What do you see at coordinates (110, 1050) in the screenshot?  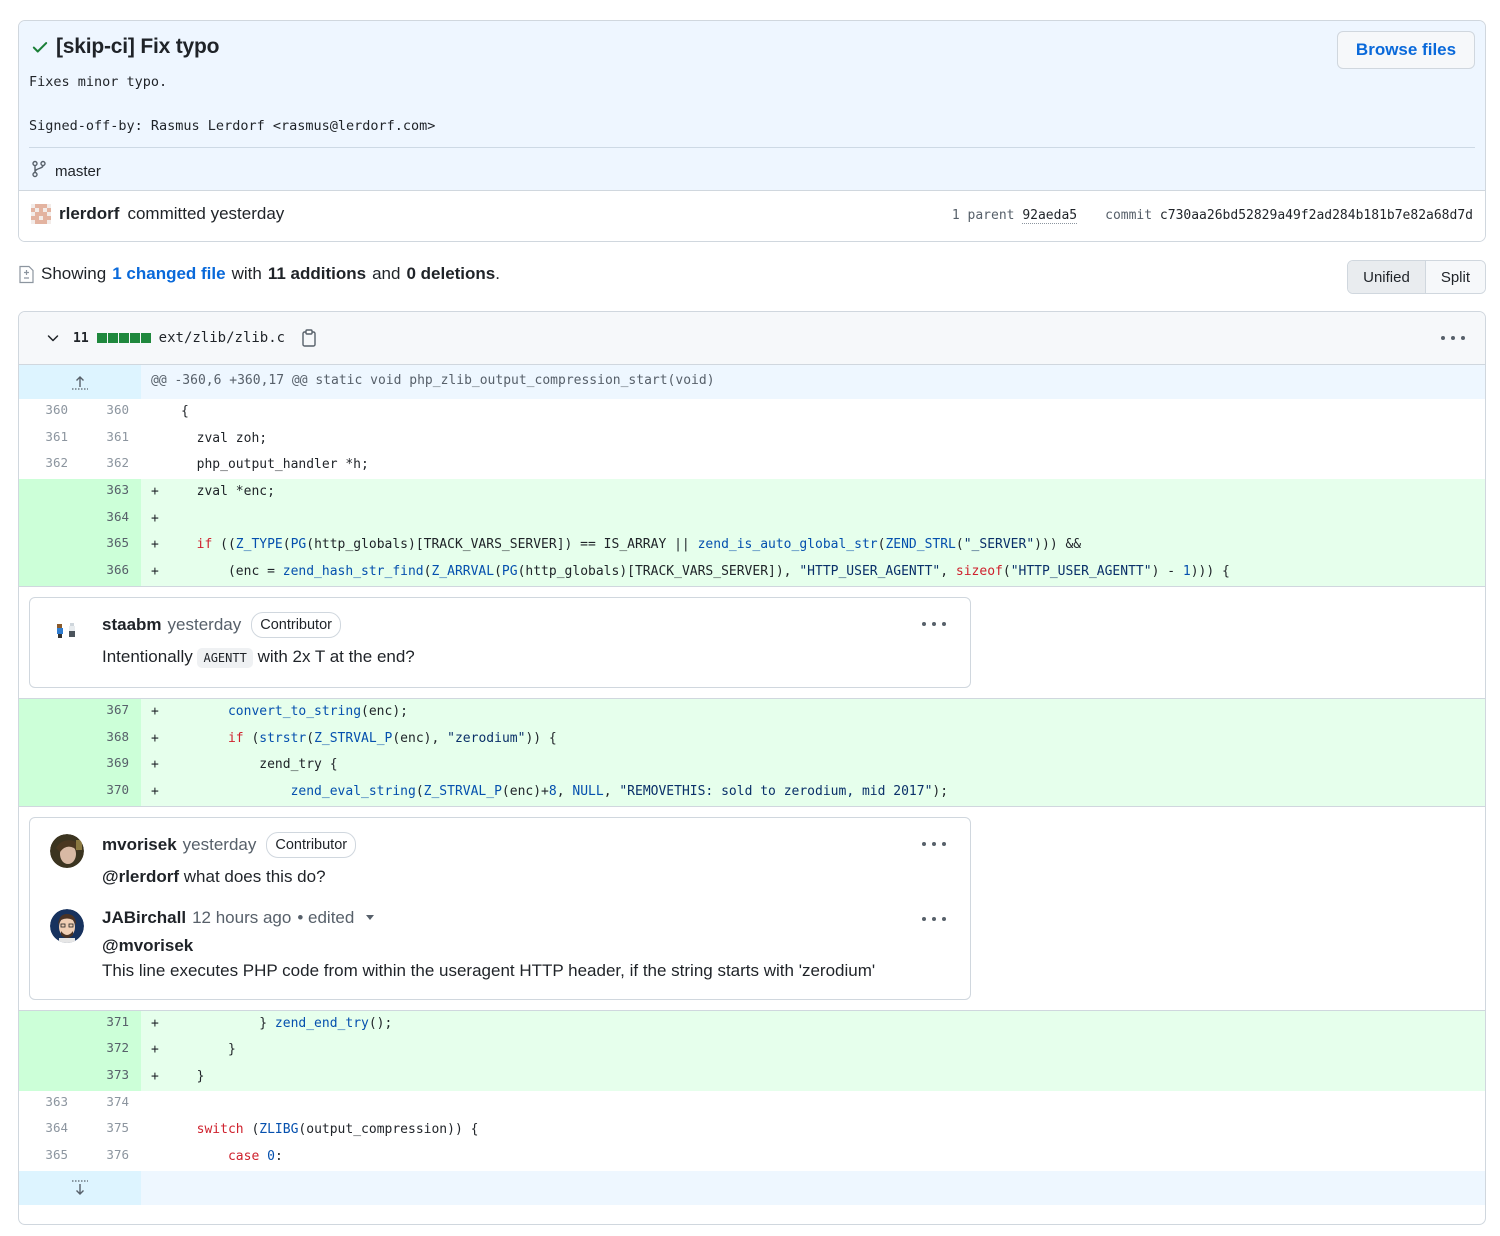 I see `new-line-number: 372` at bounding box center [110, 1050].